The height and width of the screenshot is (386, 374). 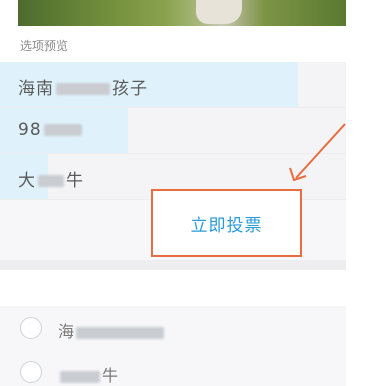 What do you see at coordinates (182, 13) in the screenshot?
I see `cover-photo` at bounding box center [182, 13].